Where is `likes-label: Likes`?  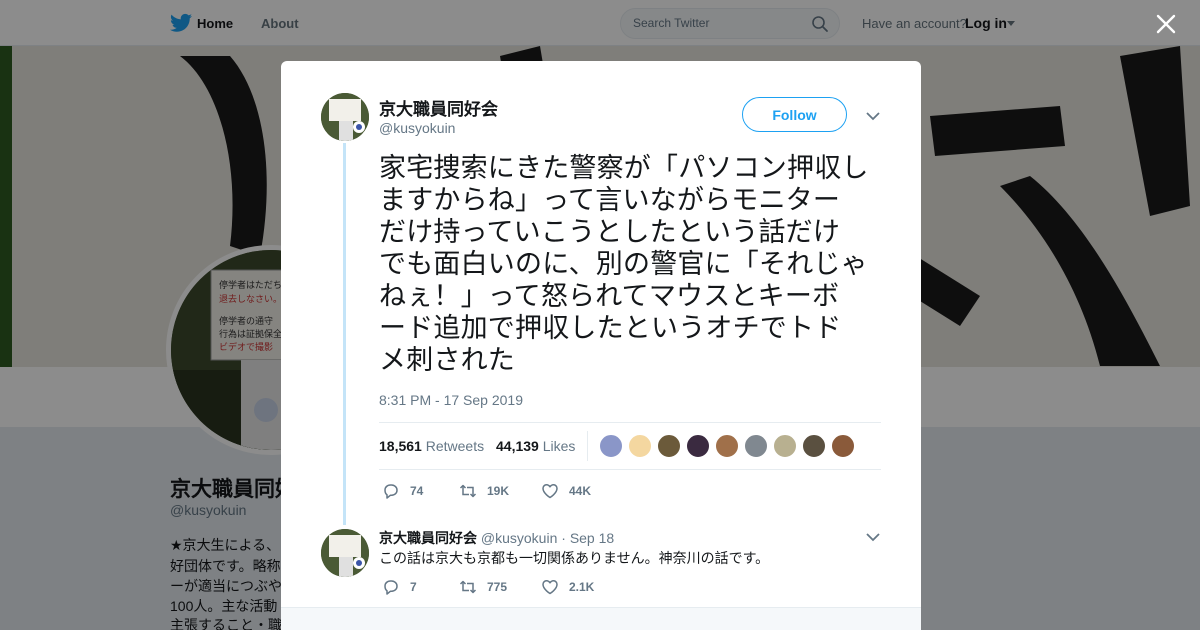
likes-label: Likes is located at coordinates (559, 446).